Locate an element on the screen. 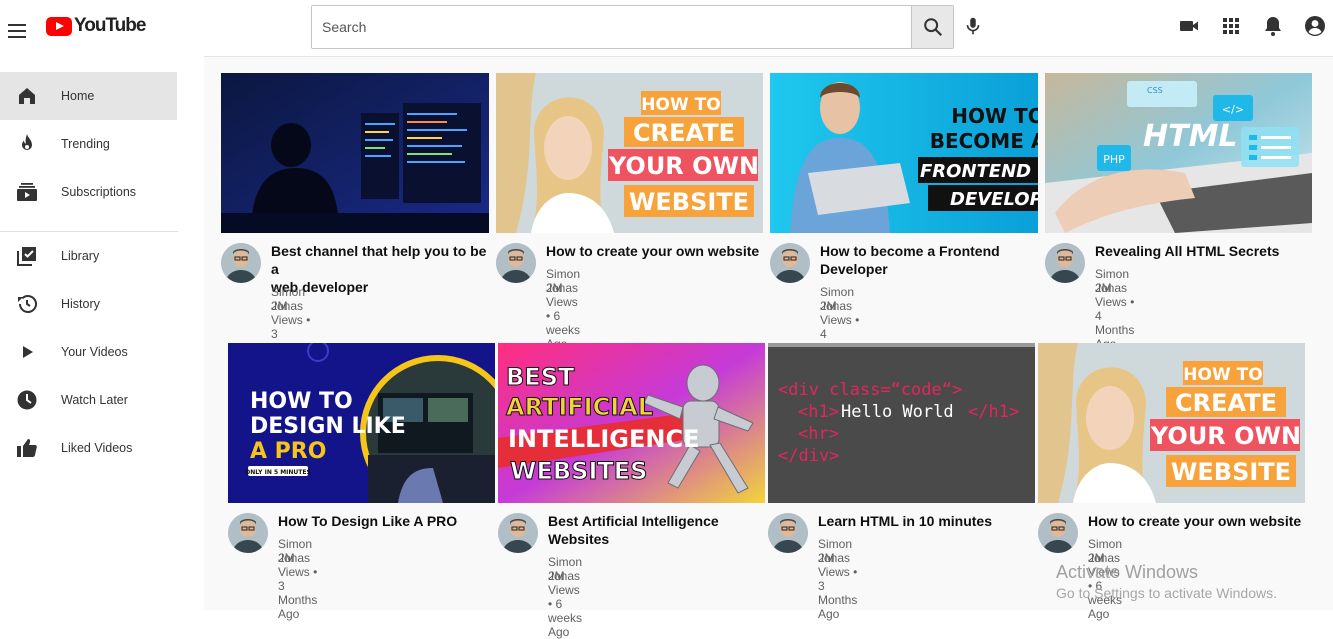  sidebar-item-your-videos: Your Videos is located at coordinates (88, 352).